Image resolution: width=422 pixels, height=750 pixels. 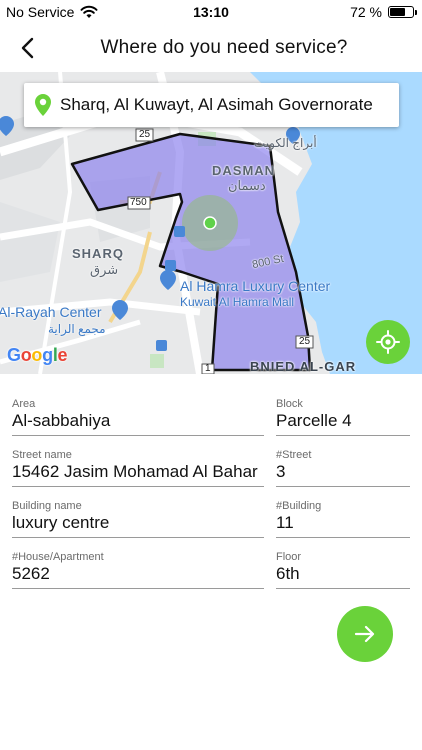 What do you see at coordinates (138, 202) in the screenshot?
I see `road-shield-750: 750` at bounding box center [138, 202].